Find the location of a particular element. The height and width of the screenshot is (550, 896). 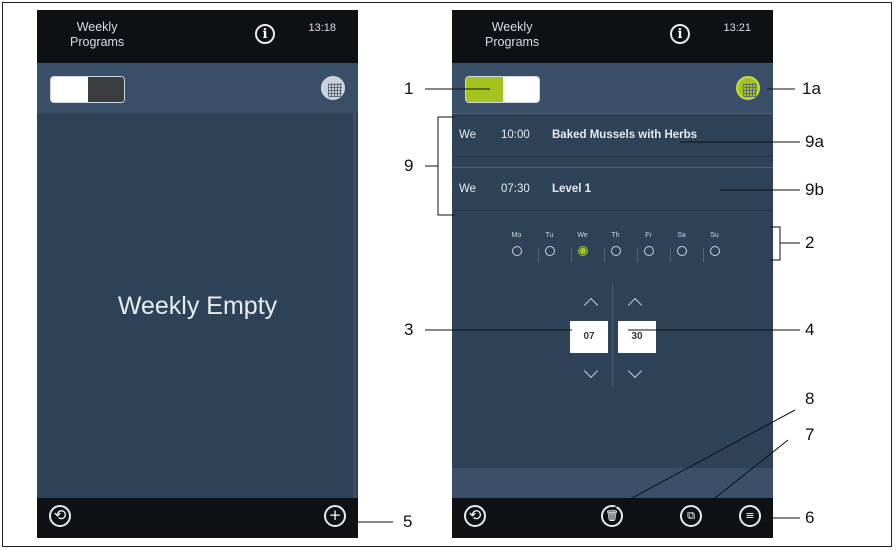

callout-2: 2 is located at coordinates (810, 242).